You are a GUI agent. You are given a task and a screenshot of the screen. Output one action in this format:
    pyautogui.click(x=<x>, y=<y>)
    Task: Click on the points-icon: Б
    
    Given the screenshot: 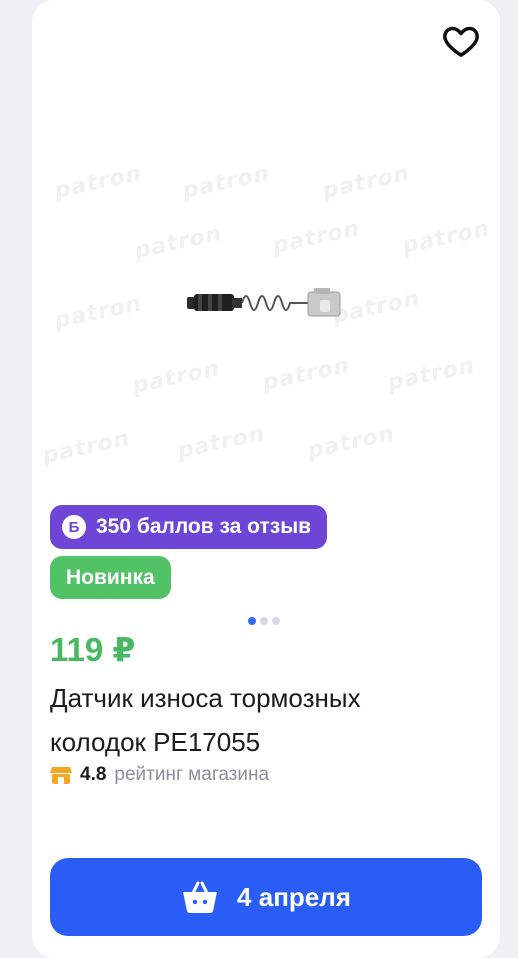 What is the action you would take?
    pyautogui.click(x=74, y=527)
    